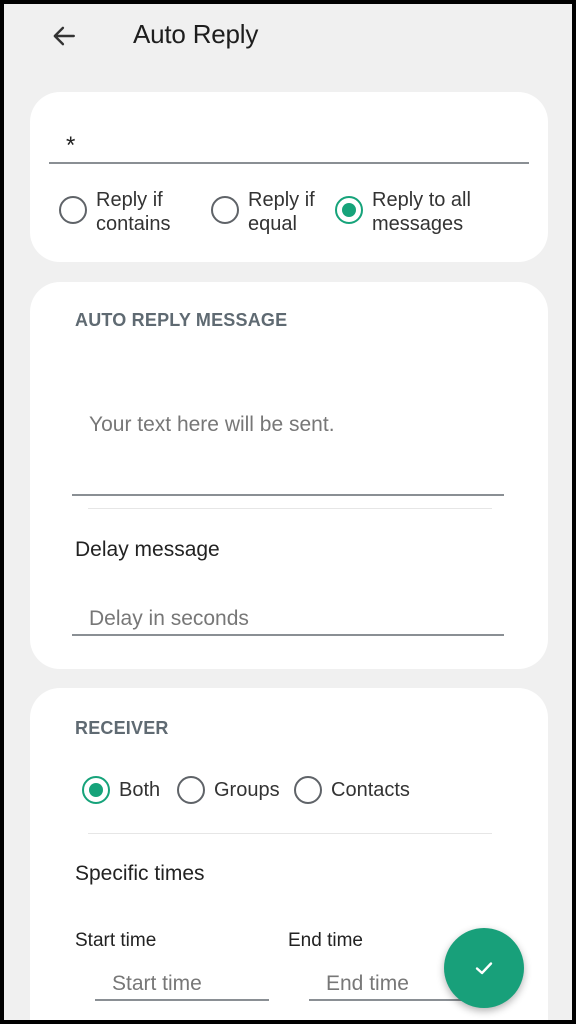  Describe the element at coordinates (196, 34) in the screenshot. I see `page-title: Auto Reply` at that location.